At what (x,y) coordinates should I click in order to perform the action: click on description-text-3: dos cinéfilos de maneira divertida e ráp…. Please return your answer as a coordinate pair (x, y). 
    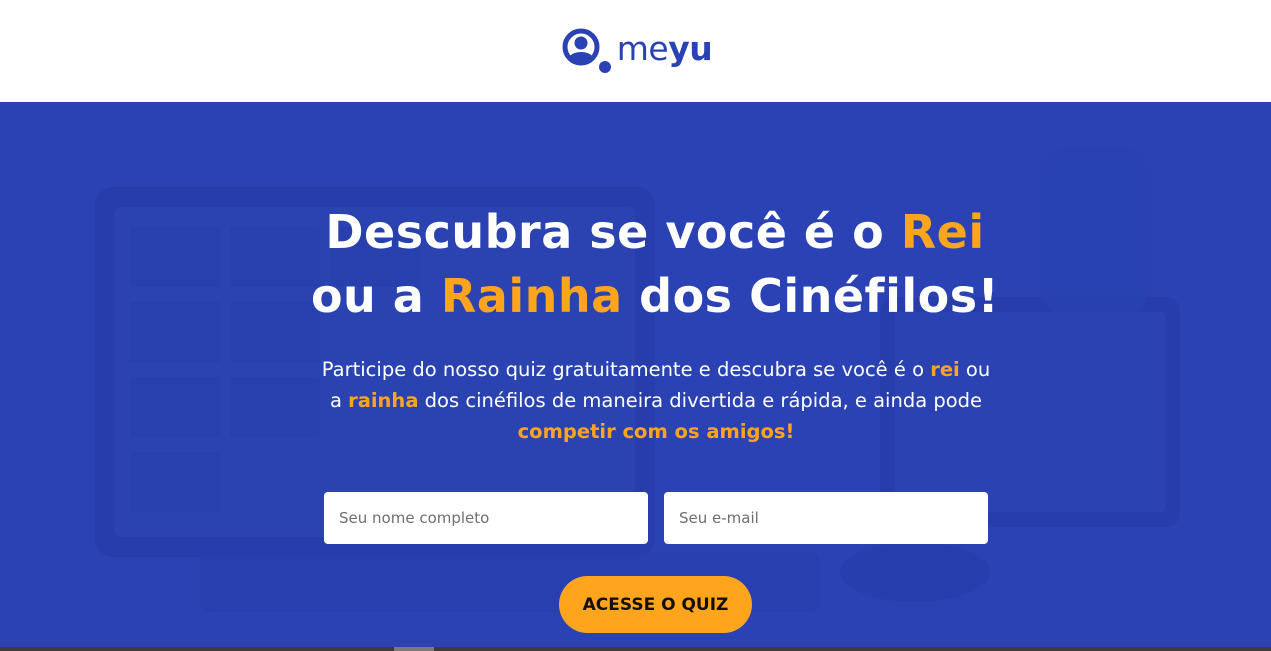
    Looking at the image, I should click on (700, 400).